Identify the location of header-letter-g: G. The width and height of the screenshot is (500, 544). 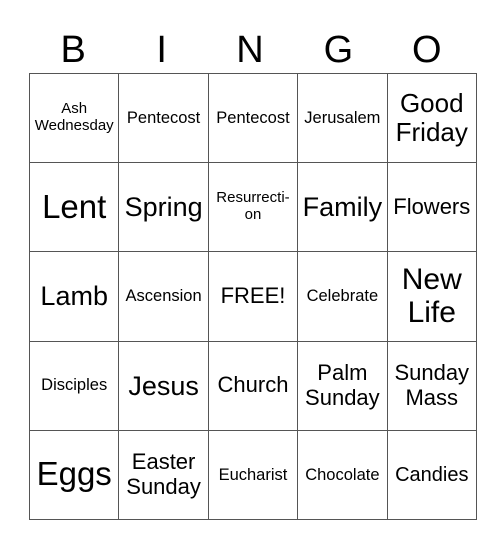
(338, 50).